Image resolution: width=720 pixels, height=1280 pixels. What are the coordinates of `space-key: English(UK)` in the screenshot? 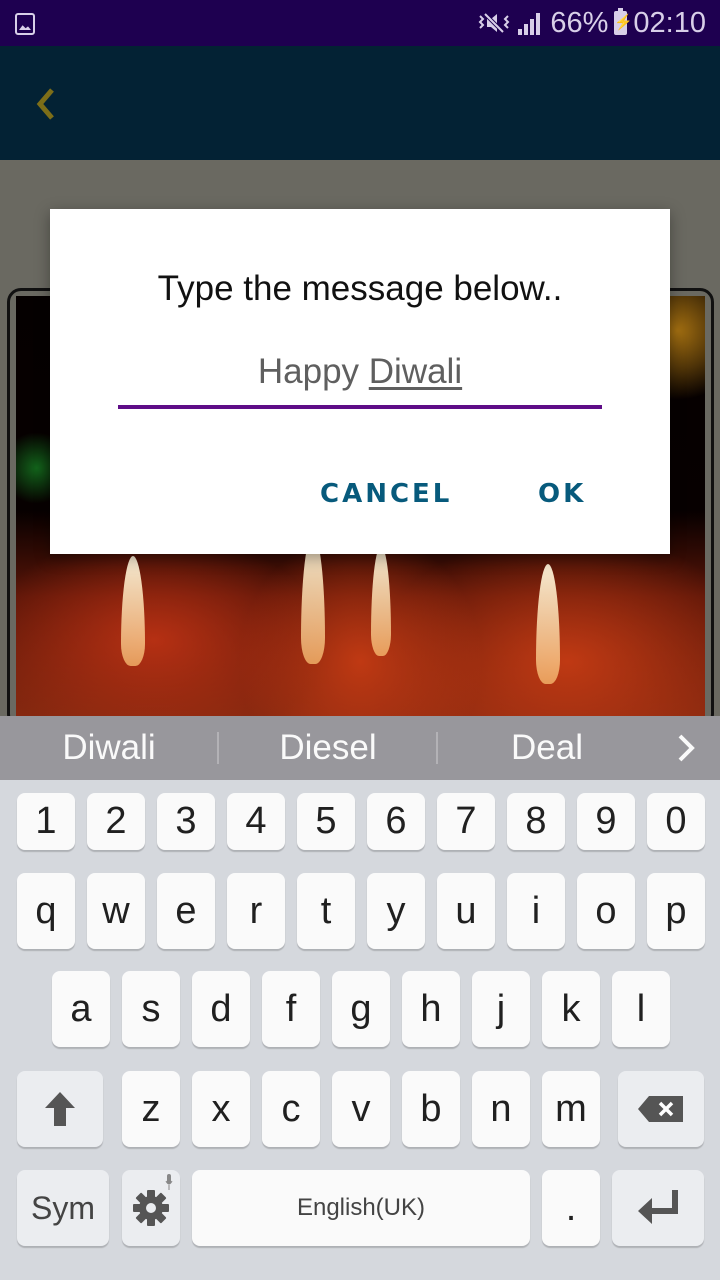 It's located at (361, 1208).